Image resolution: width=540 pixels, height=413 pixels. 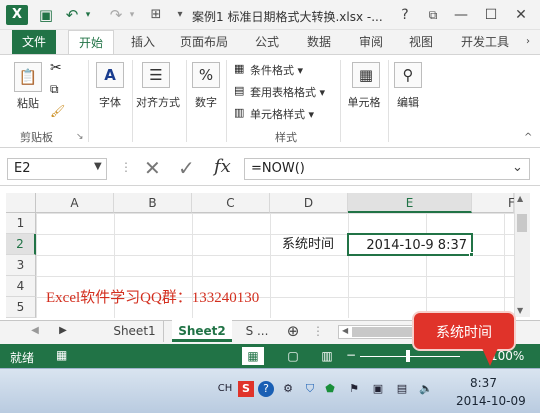 I want to click on insert-function-icon: fx, so click(x=222, y=166).